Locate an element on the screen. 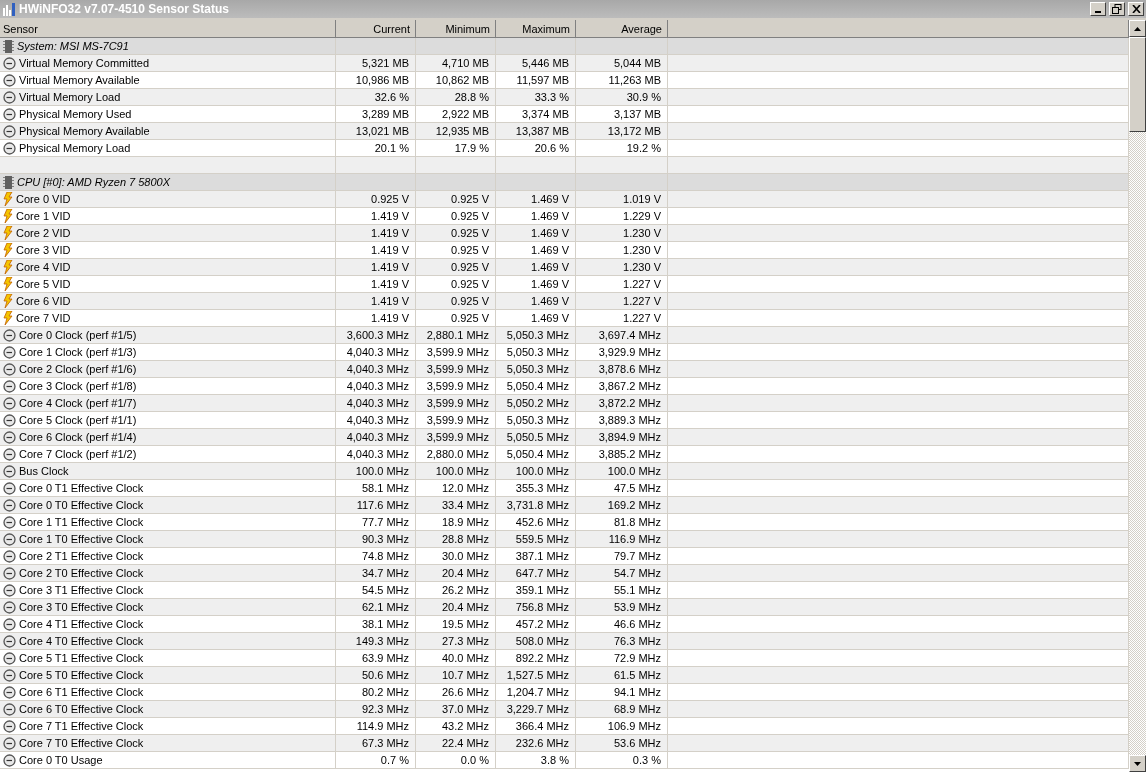 This screenshot has width=1146, height=772. value-text: 149.3 MHz is located at coordinates (382, 641).